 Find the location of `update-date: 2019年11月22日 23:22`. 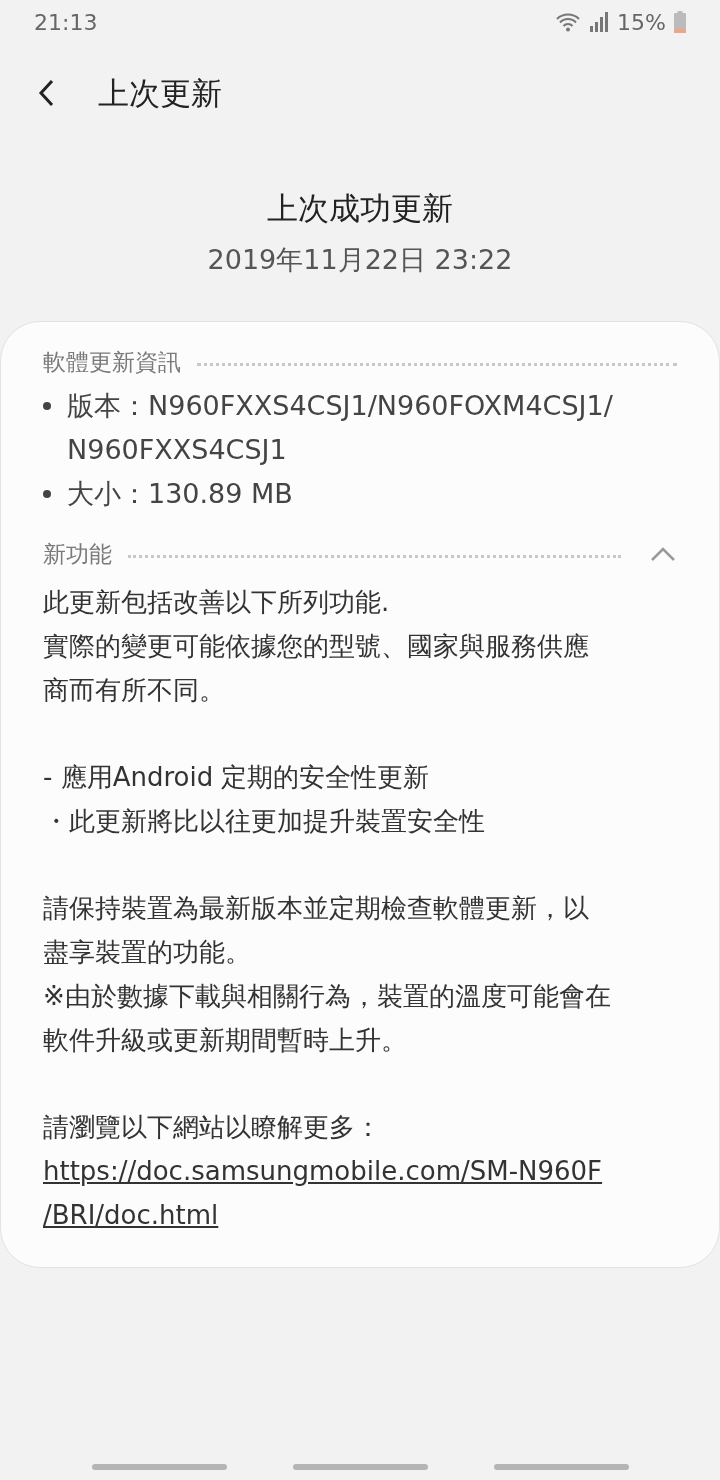

update-date: 2019年11月22日 23:22 is located at coordinates (360, 260).